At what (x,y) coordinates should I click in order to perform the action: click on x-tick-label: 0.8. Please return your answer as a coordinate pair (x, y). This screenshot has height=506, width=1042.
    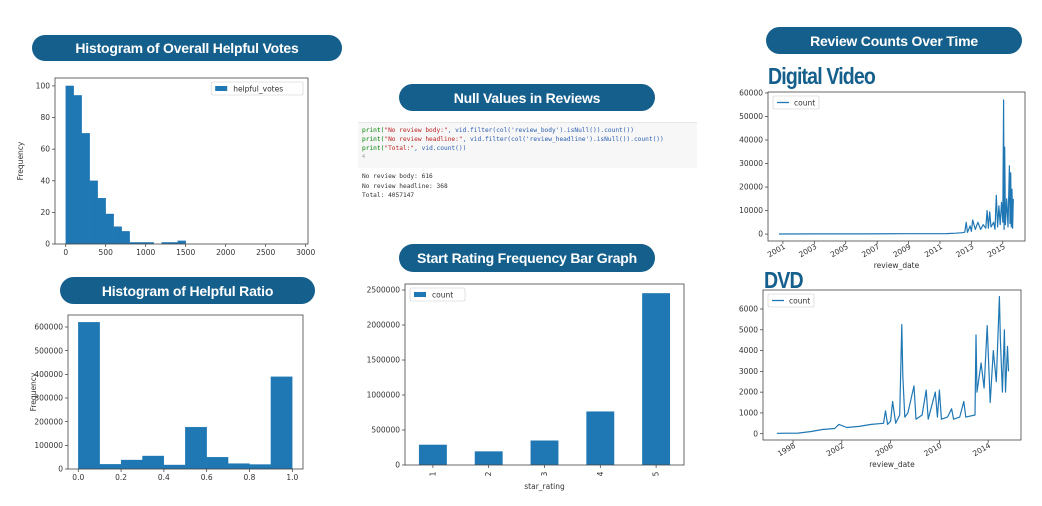
    Looking at the image, I should click on (250, 477).